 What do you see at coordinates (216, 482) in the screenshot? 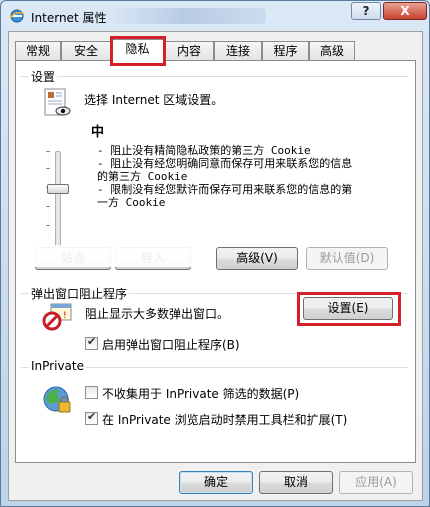
I see `ok-button: 确定` at bounding box center [216, 482].